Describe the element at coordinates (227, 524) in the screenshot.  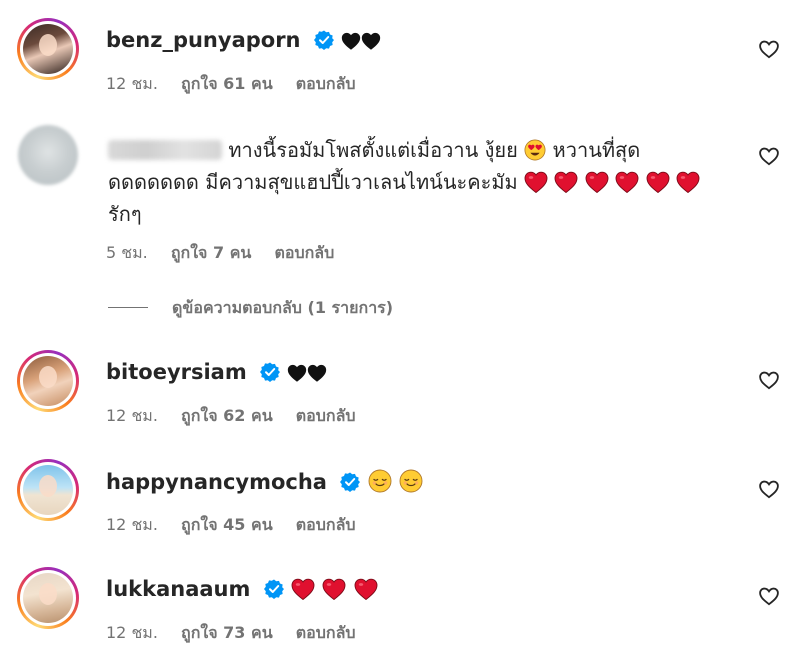
I see `like-count: ถูกใจ 45 คน` at that location.